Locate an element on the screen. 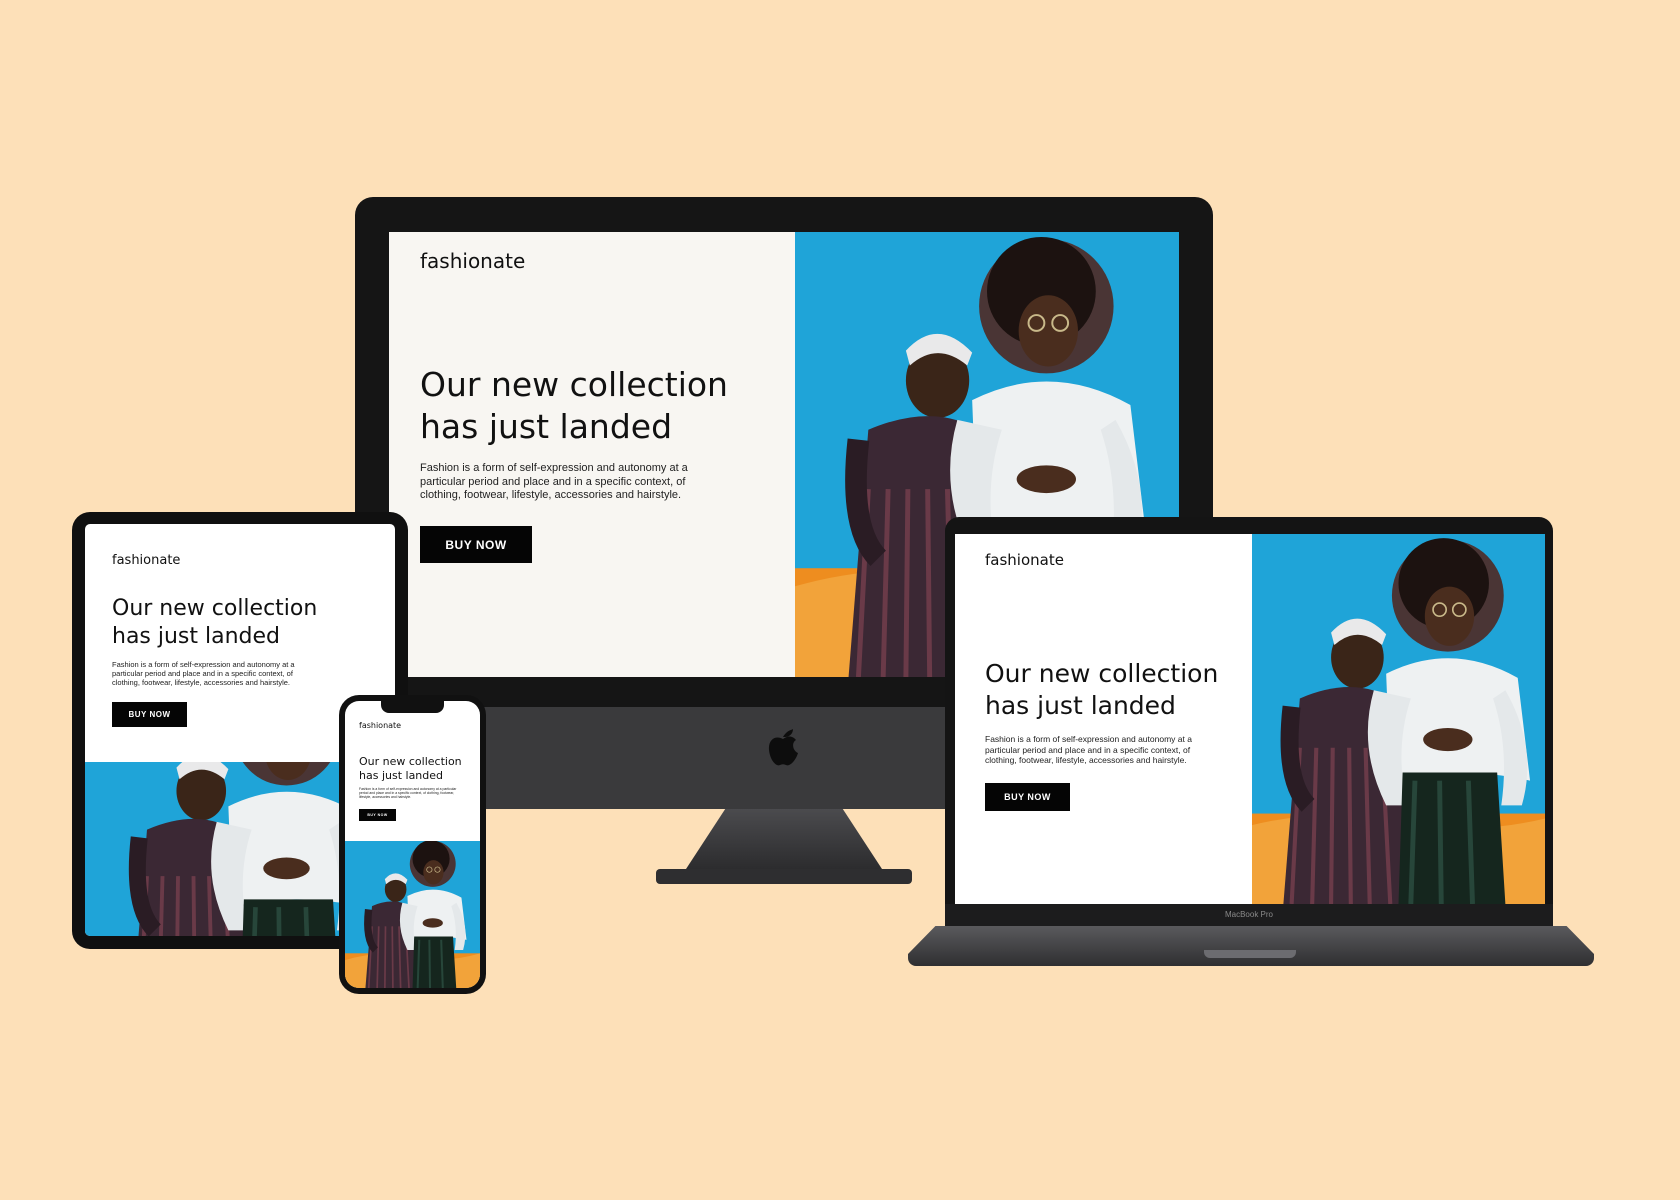 The image size is (1680, 1200). tablet-headline: Our new collection has just landed is located at coordinates (247, 623).